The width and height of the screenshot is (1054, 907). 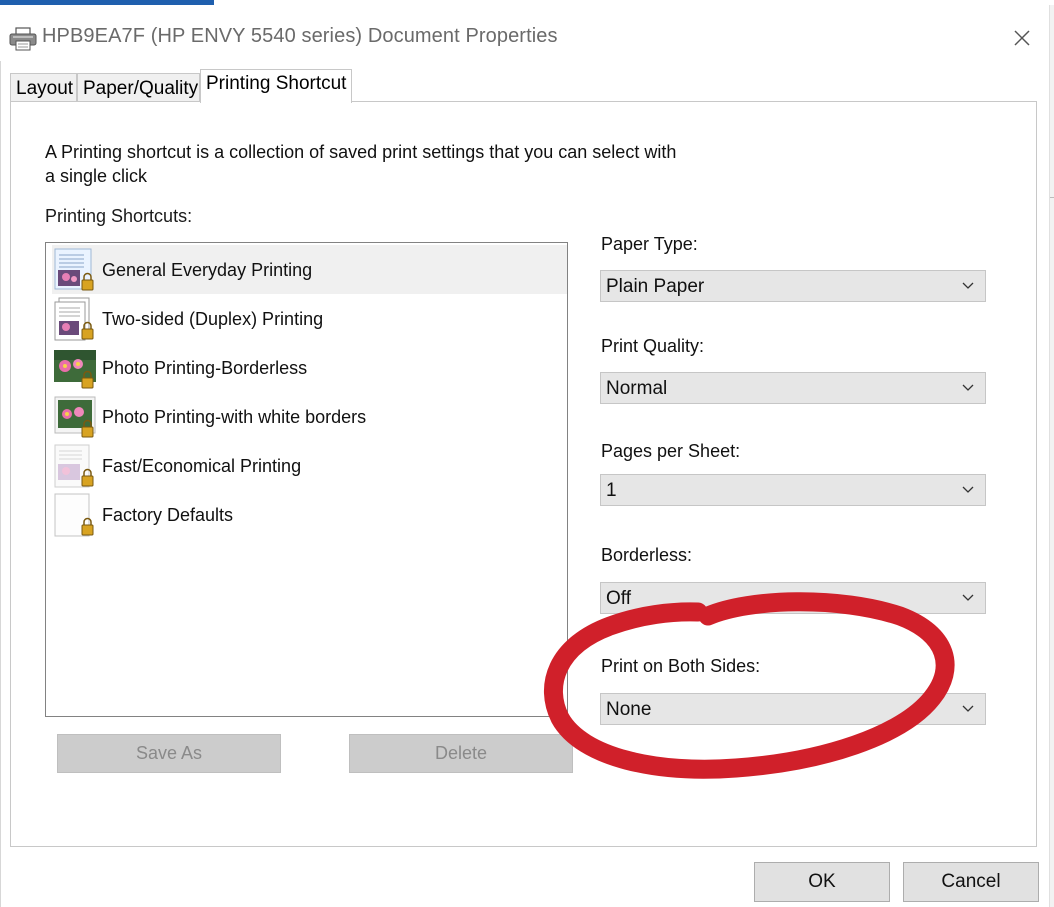 I want to click on paper-type-value: Plain Paper, so click(x=655, y=286).